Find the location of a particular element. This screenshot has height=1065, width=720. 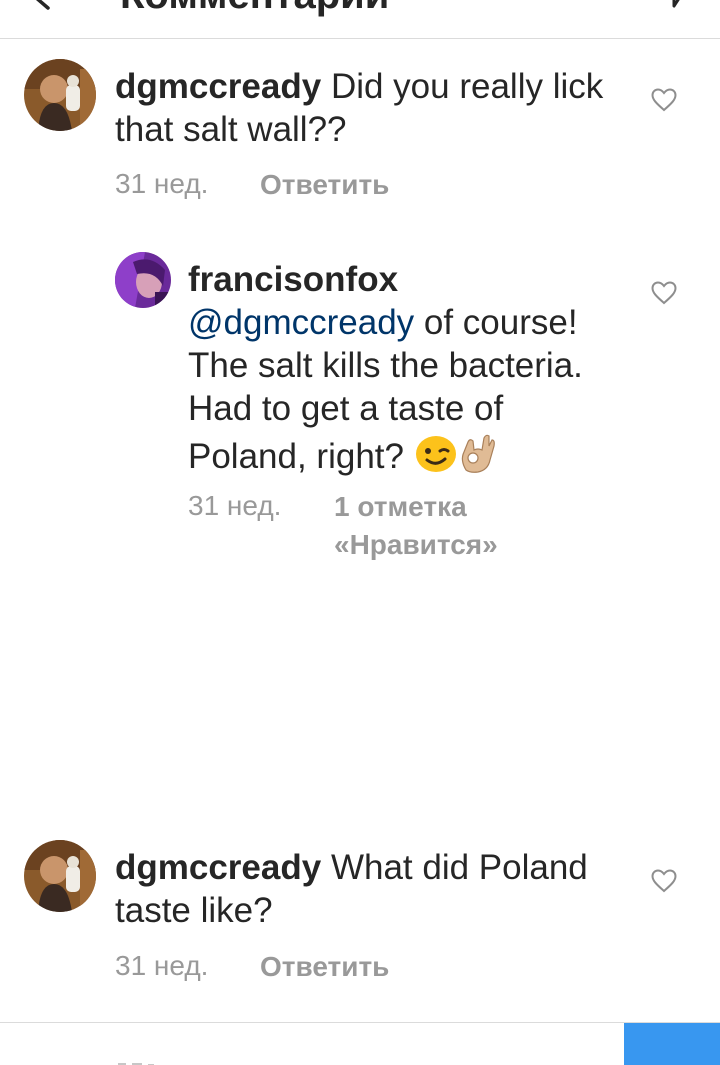

post-button is located at coordinates (672, 1044).